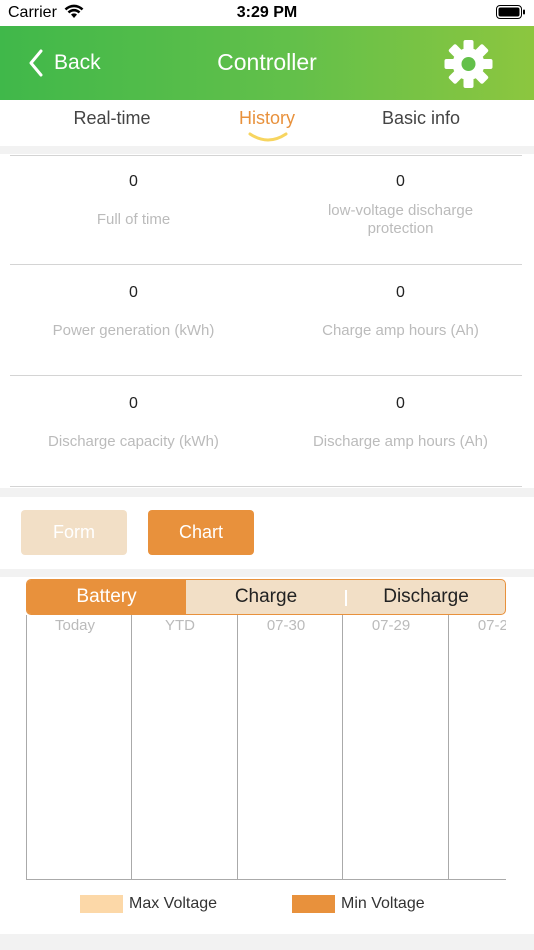 The width and height of the screenshot is (534, 950). I want to click on column-label: Today, so click(75, 625).